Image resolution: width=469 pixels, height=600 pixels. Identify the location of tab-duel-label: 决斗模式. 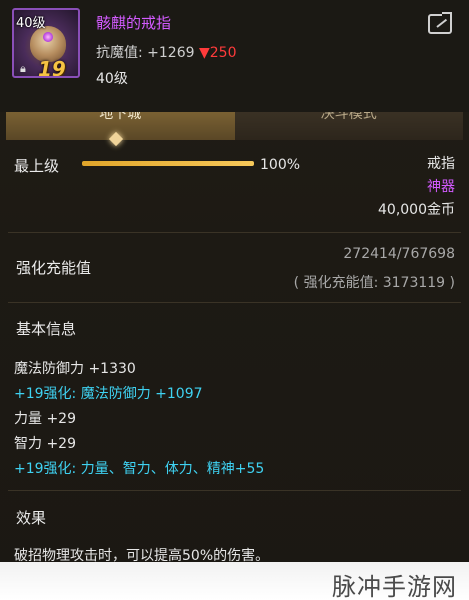
(348, 117).